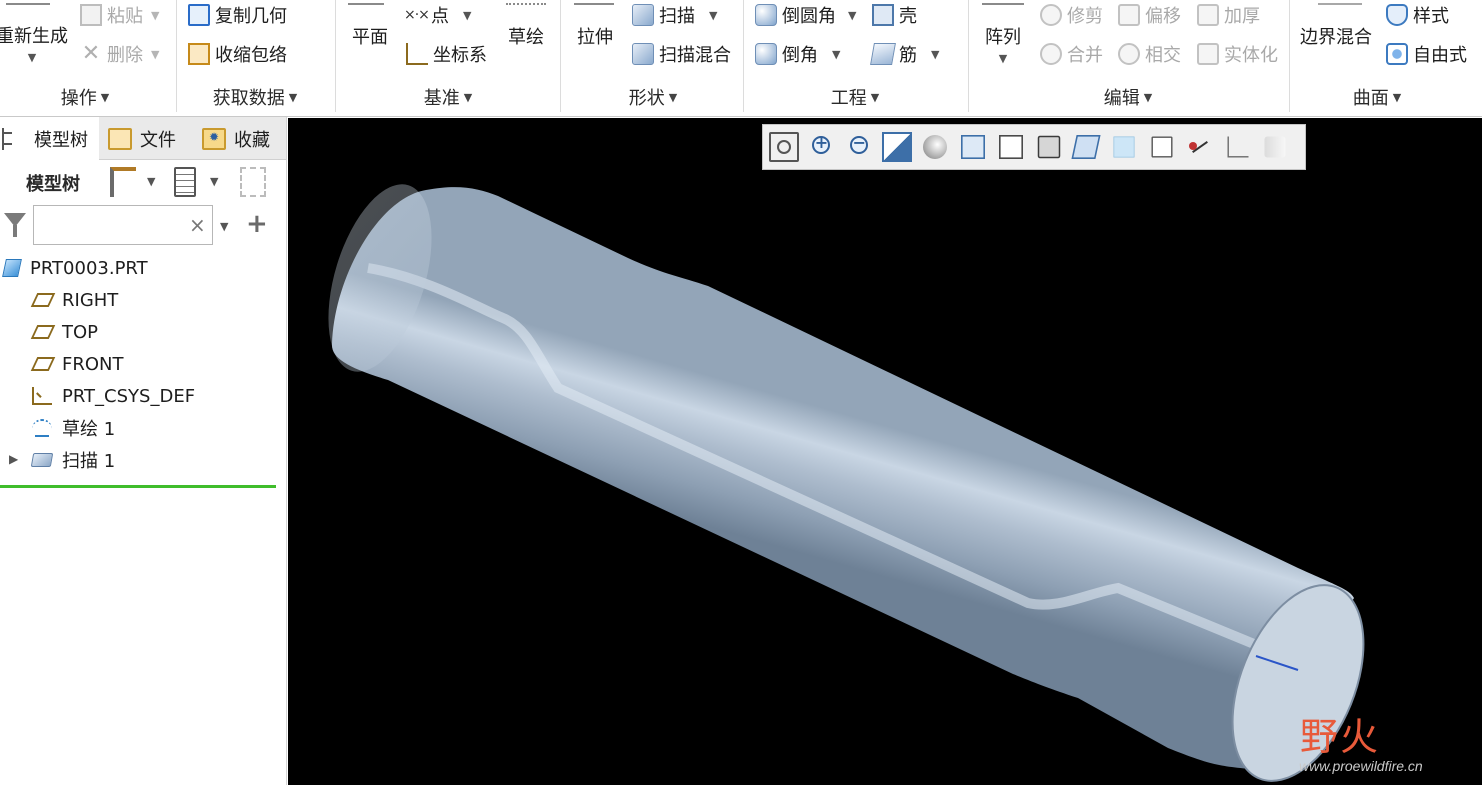 This screenshot has height=785, width=1482. I want to click on offset-button: 偏移, so click(1149, 15).